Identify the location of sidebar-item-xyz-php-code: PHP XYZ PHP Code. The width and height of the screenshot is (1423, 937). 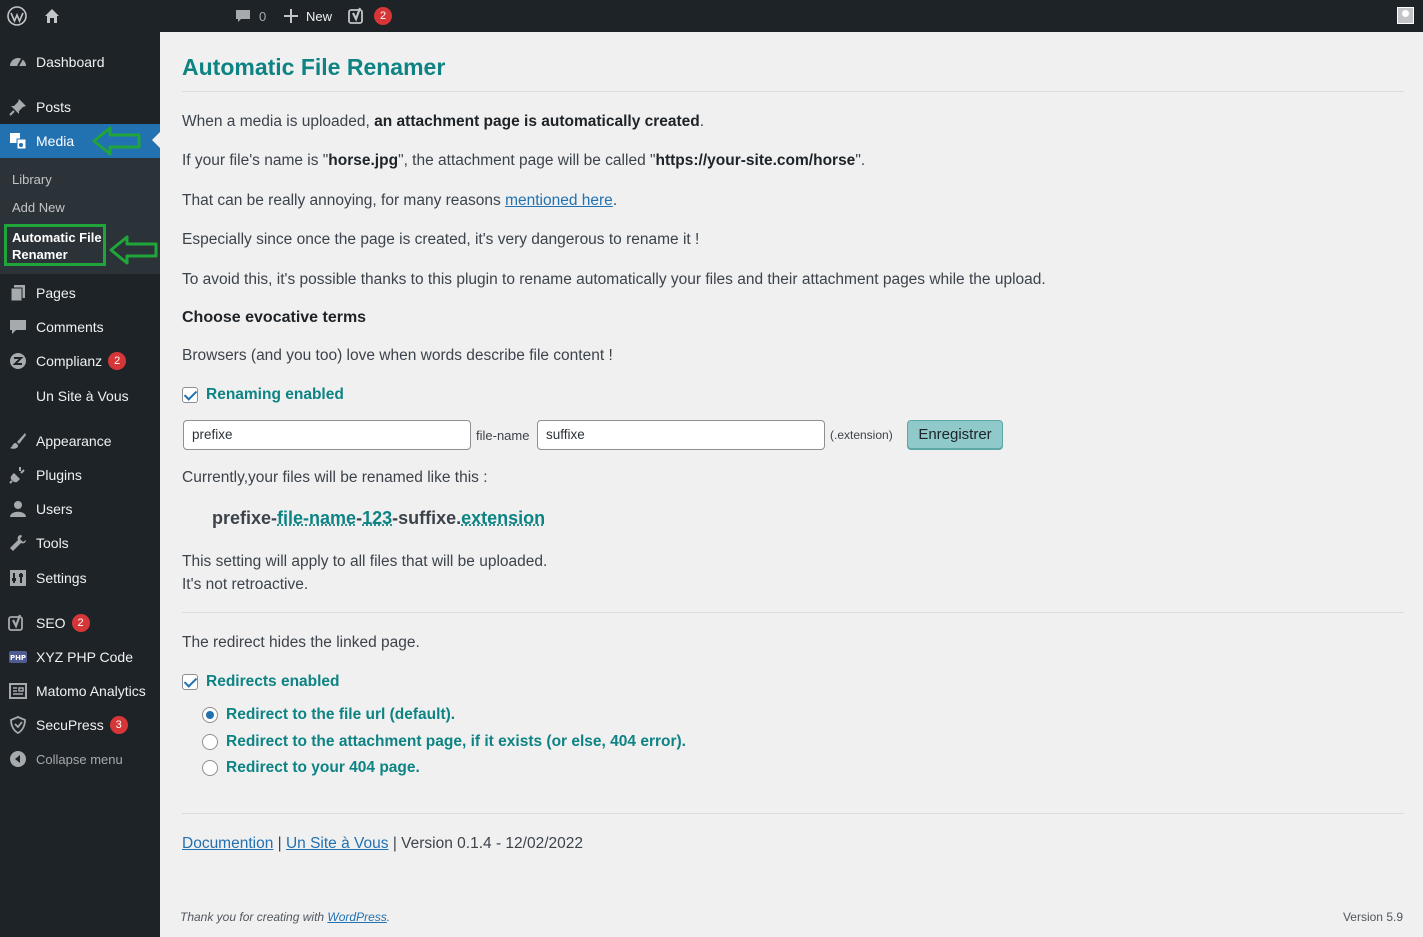
(80, 657).